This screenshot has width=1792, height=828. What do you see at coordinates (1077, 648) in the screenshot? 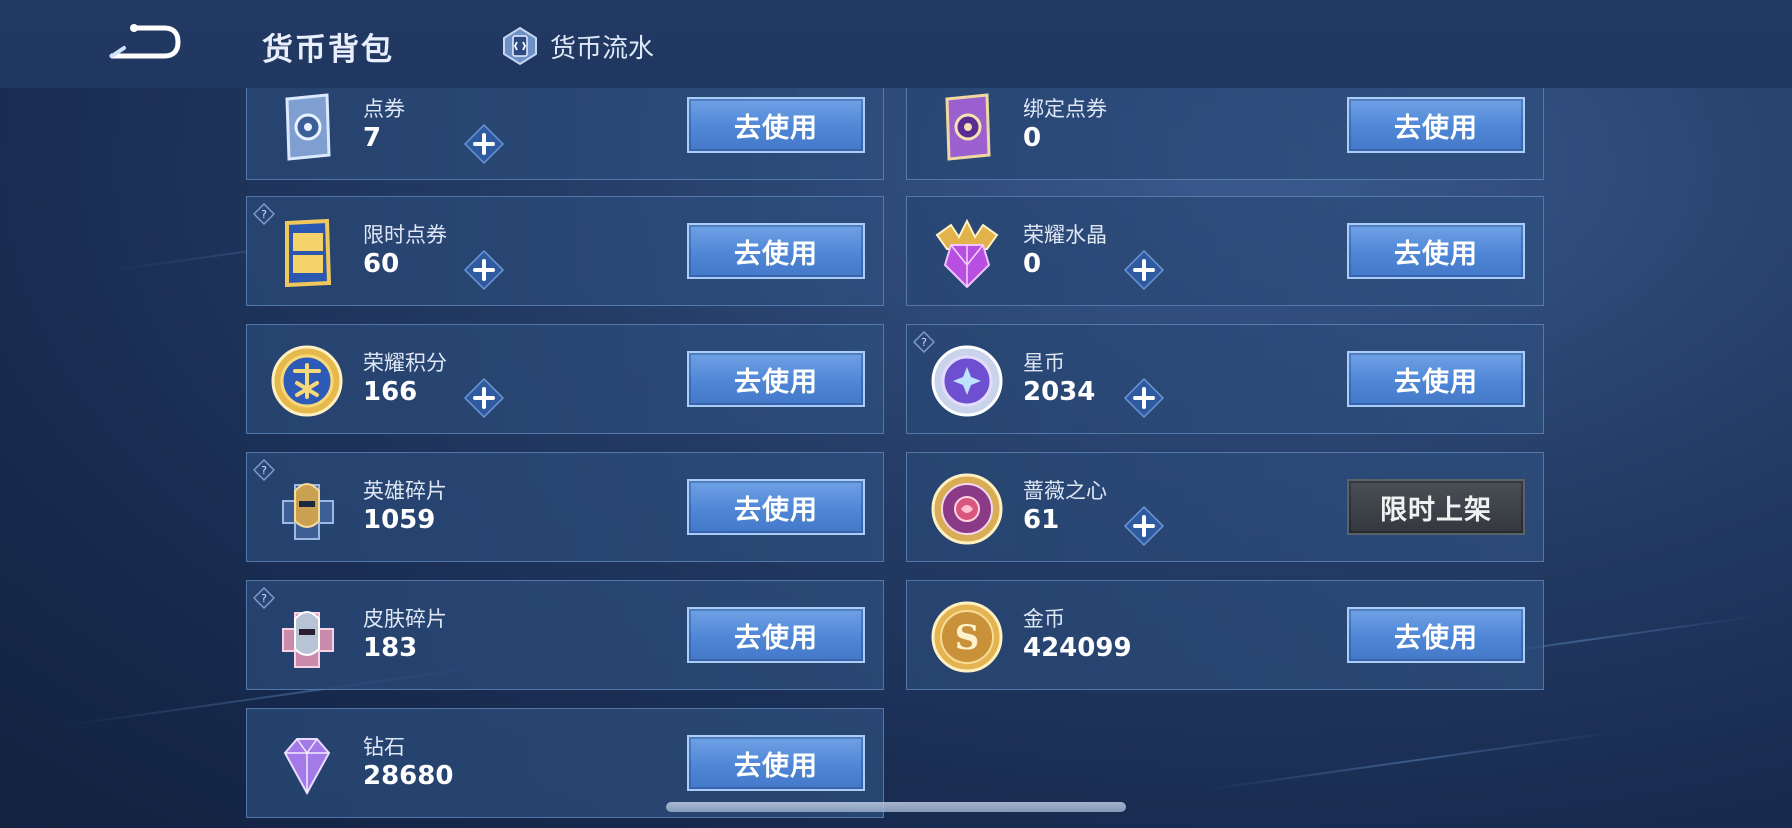
I see `currency-value: 424099` at bounding box center [1077, 648].